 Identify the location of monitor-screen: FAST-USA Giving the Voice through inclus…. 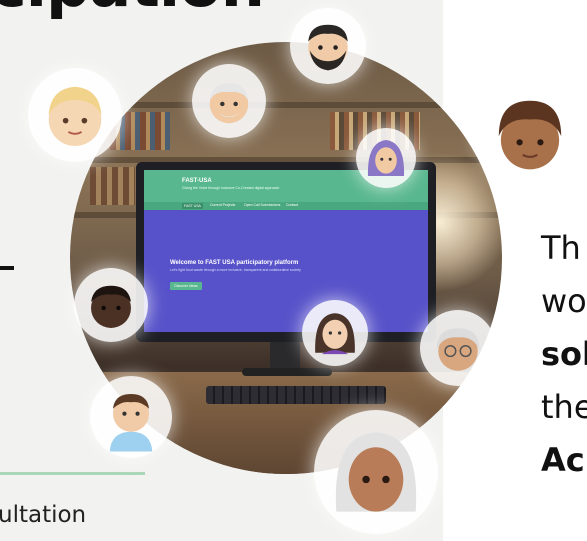
(286, 251).